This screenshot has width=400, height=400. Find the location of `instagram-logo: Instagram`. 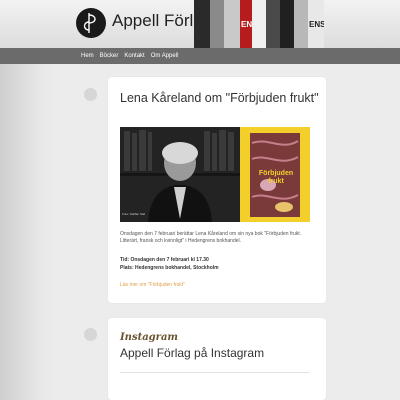

instagram-logo: Instagram is located at coordinates (149, 337).